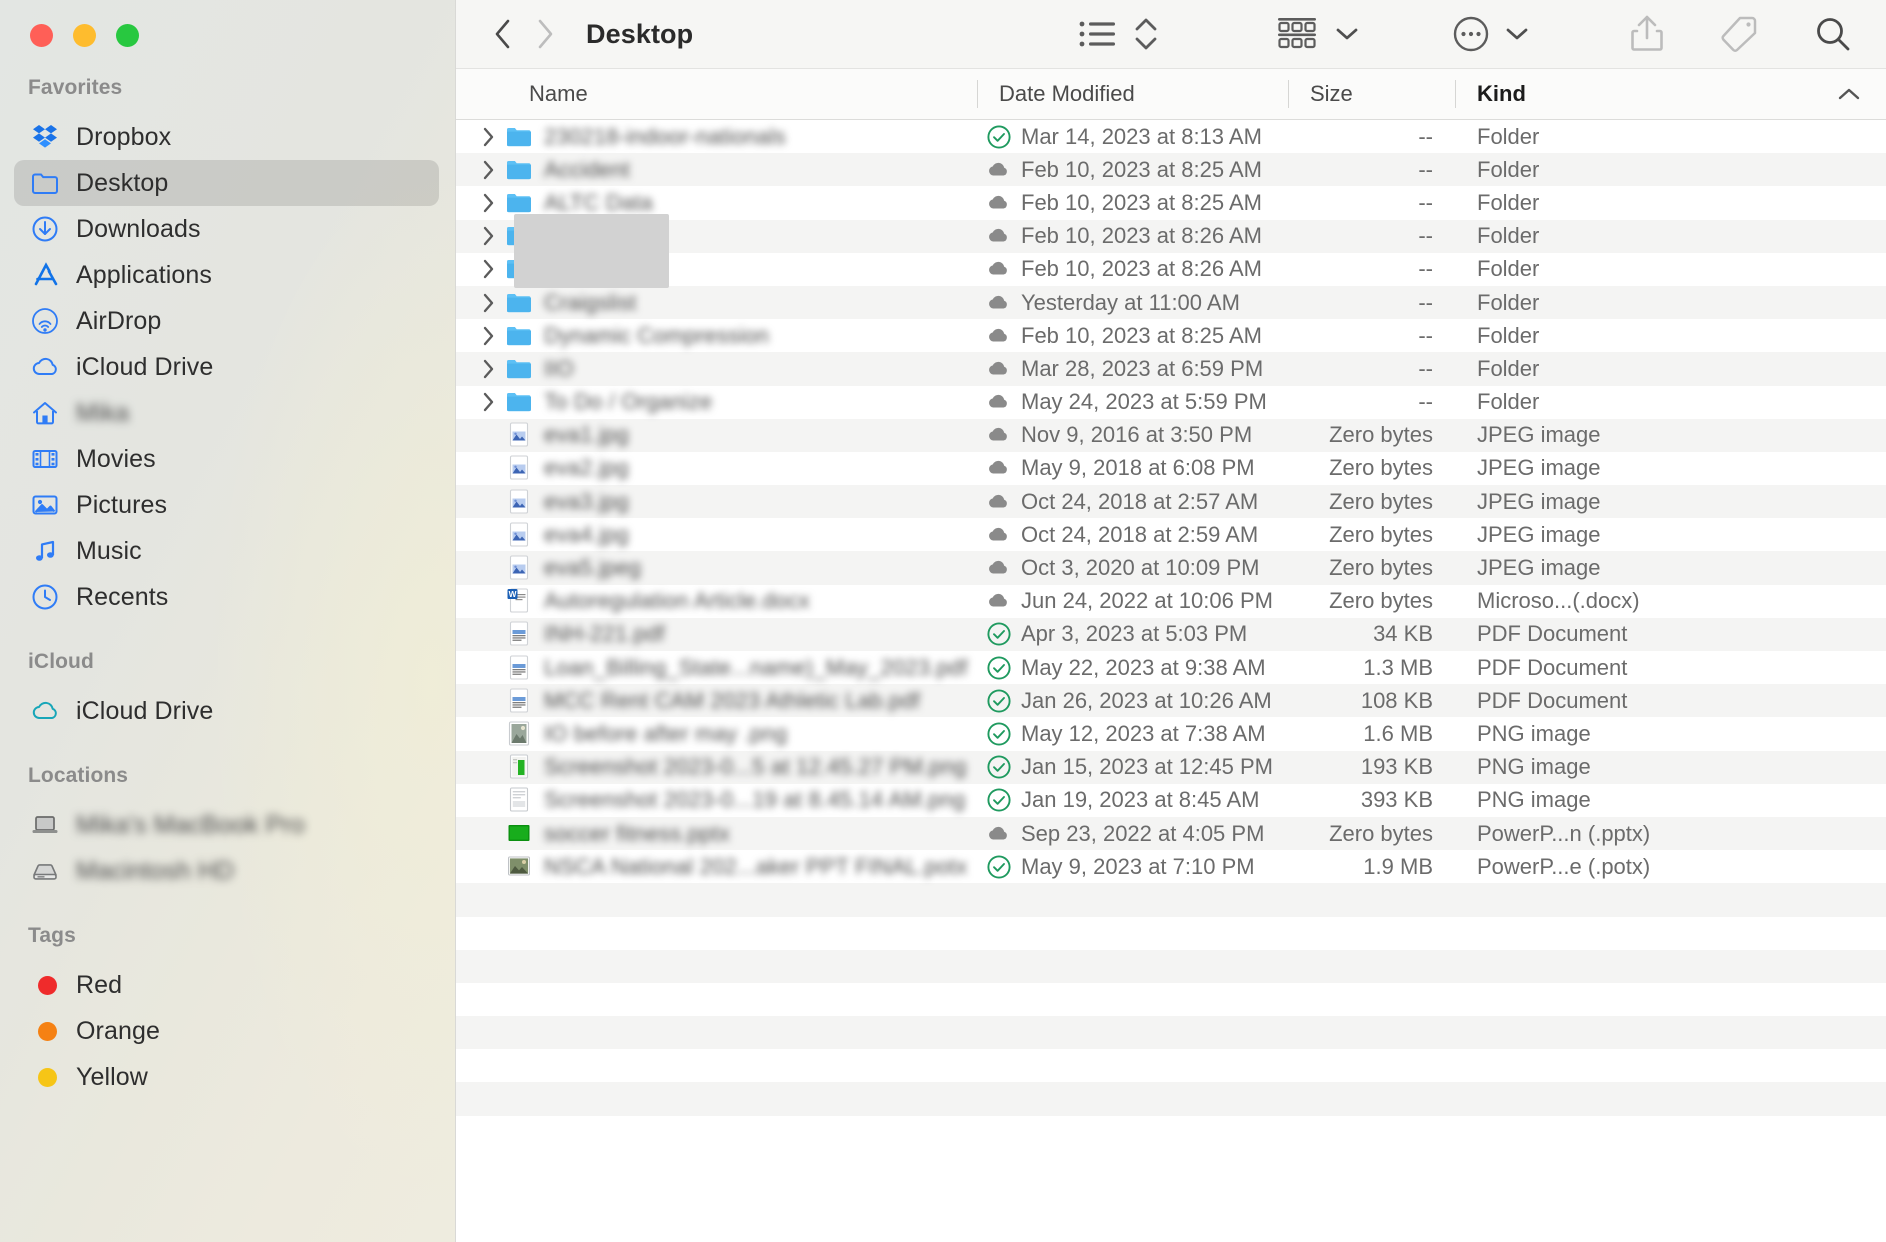  Describe the element at coordinates (1739, 34) in the screenshot. I see `add-tag-button` at that location.